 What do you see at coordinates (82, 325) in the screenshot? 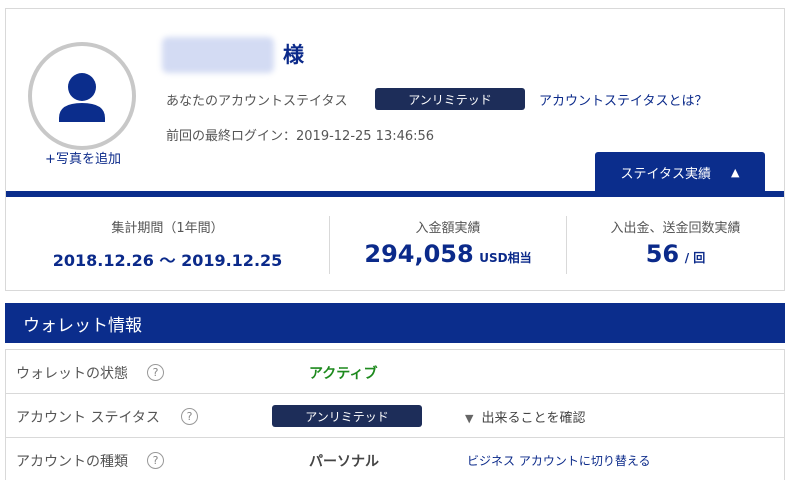
I see `wallet-section-title: ウォレット情報` at bounding box center [82, 325].